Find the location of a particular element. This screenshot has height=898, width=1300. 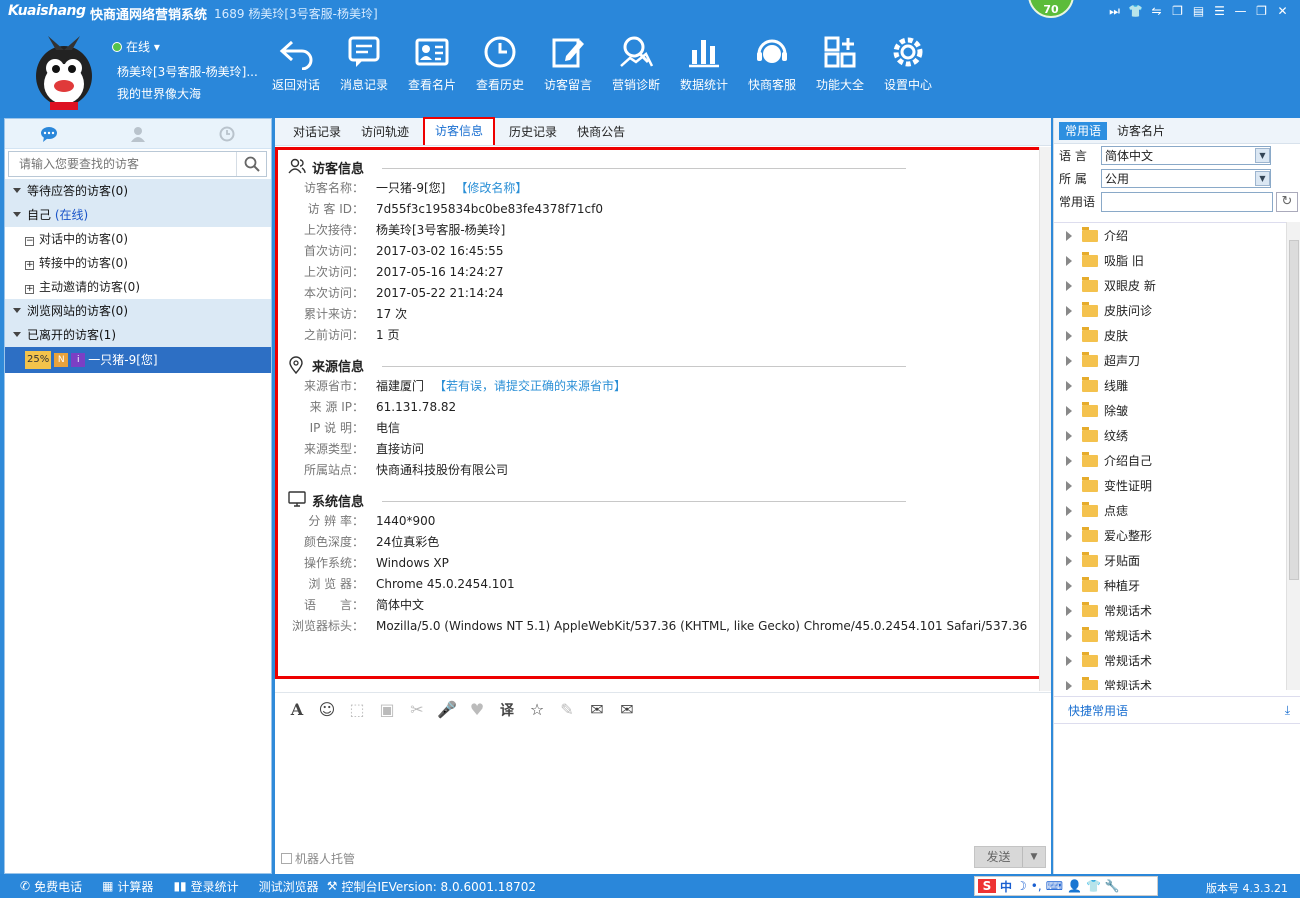

minimize-icon: — is located at coordinates (1240, 11).